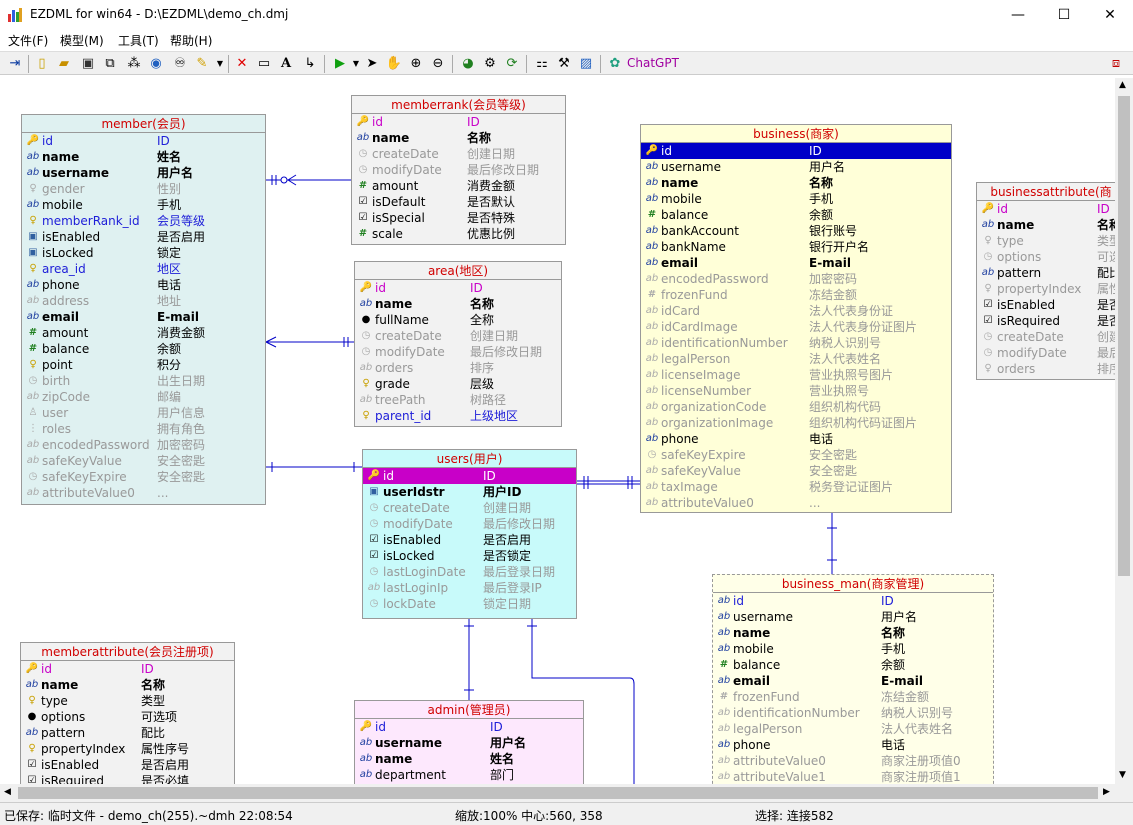 The width and height of the screenshot is (1133, 825). What do you see at coordinates (42, 64) in the screenshot?
I see `new-file-icon: ▯` at bounding box center [42, 64].